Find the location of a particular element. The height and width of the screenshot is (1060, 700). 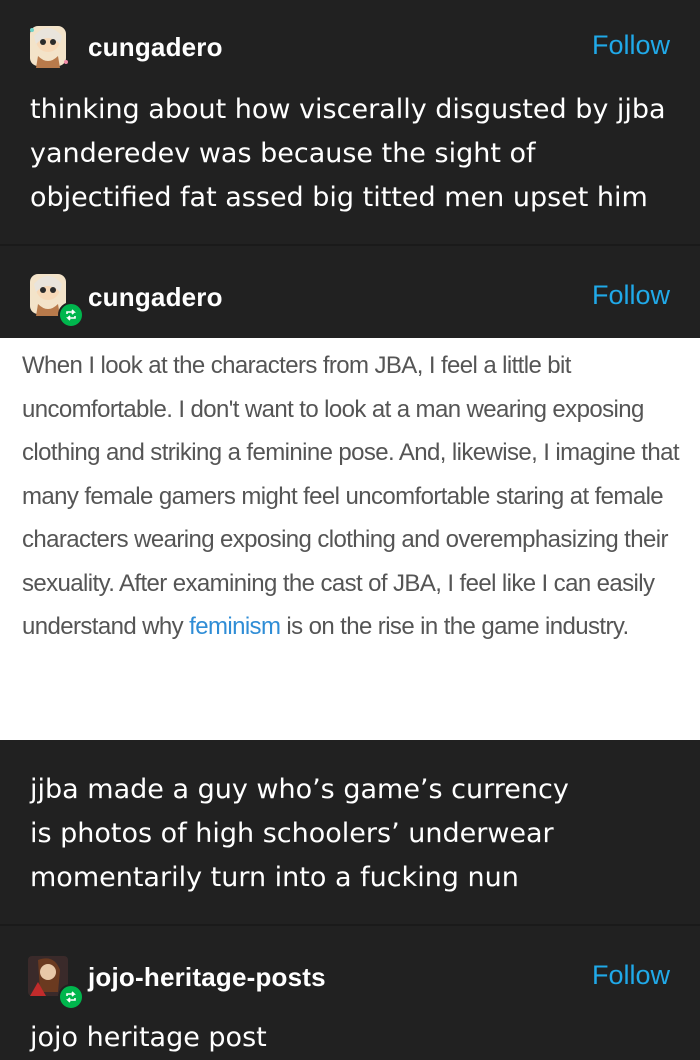

username: jojo-heritage-posts is located at coordinates (207, 977).